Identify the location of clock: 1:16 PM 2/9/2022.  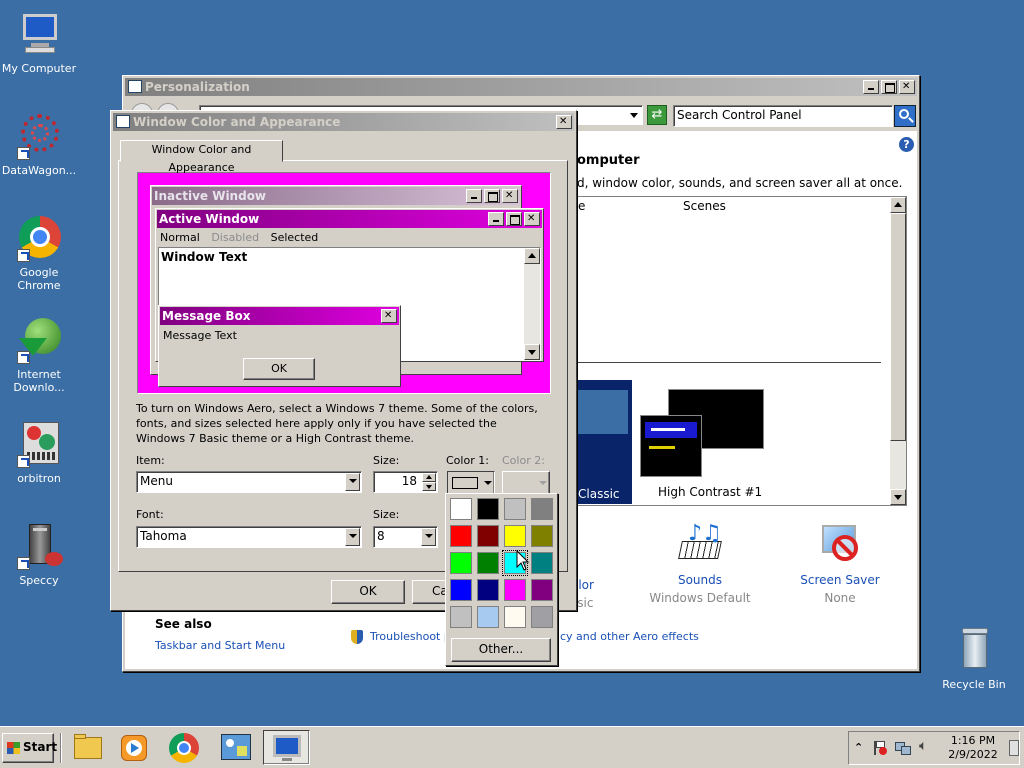
(973, 748).